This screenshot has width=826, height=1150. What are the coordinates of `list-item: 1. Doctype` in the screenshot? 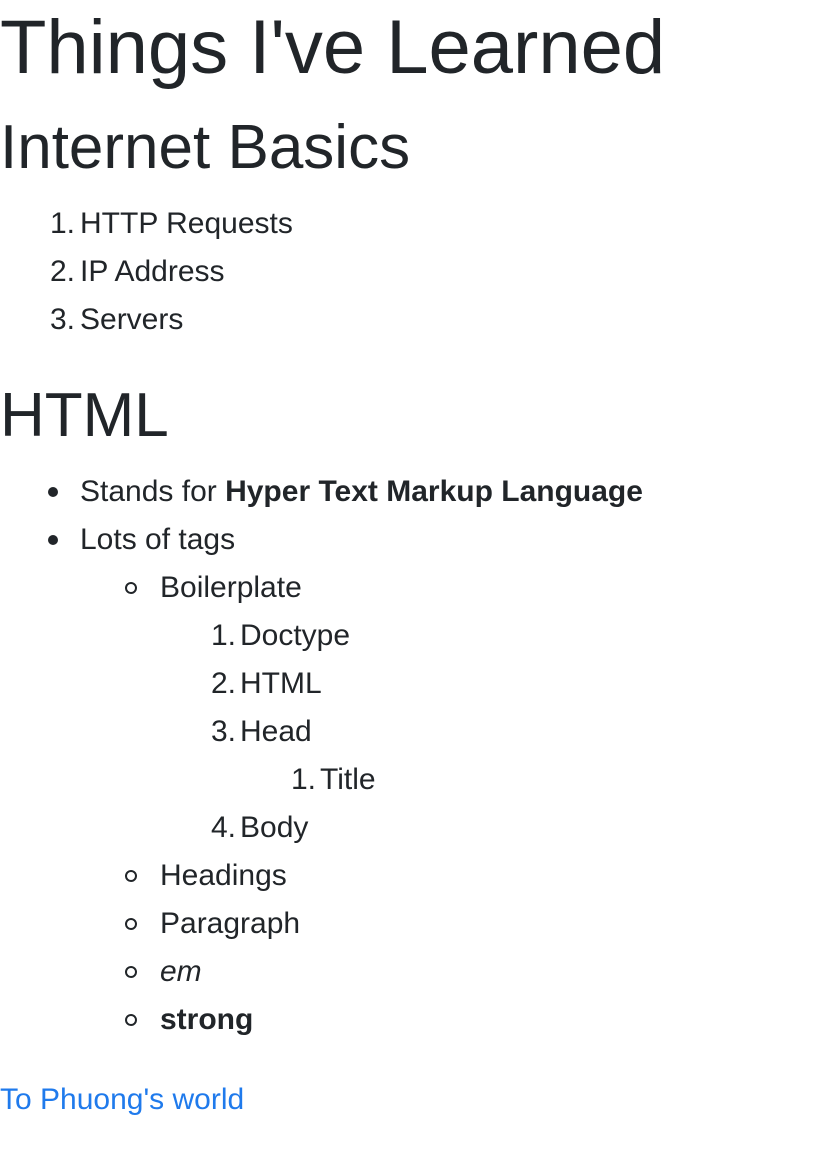 It's located at (413, 636).